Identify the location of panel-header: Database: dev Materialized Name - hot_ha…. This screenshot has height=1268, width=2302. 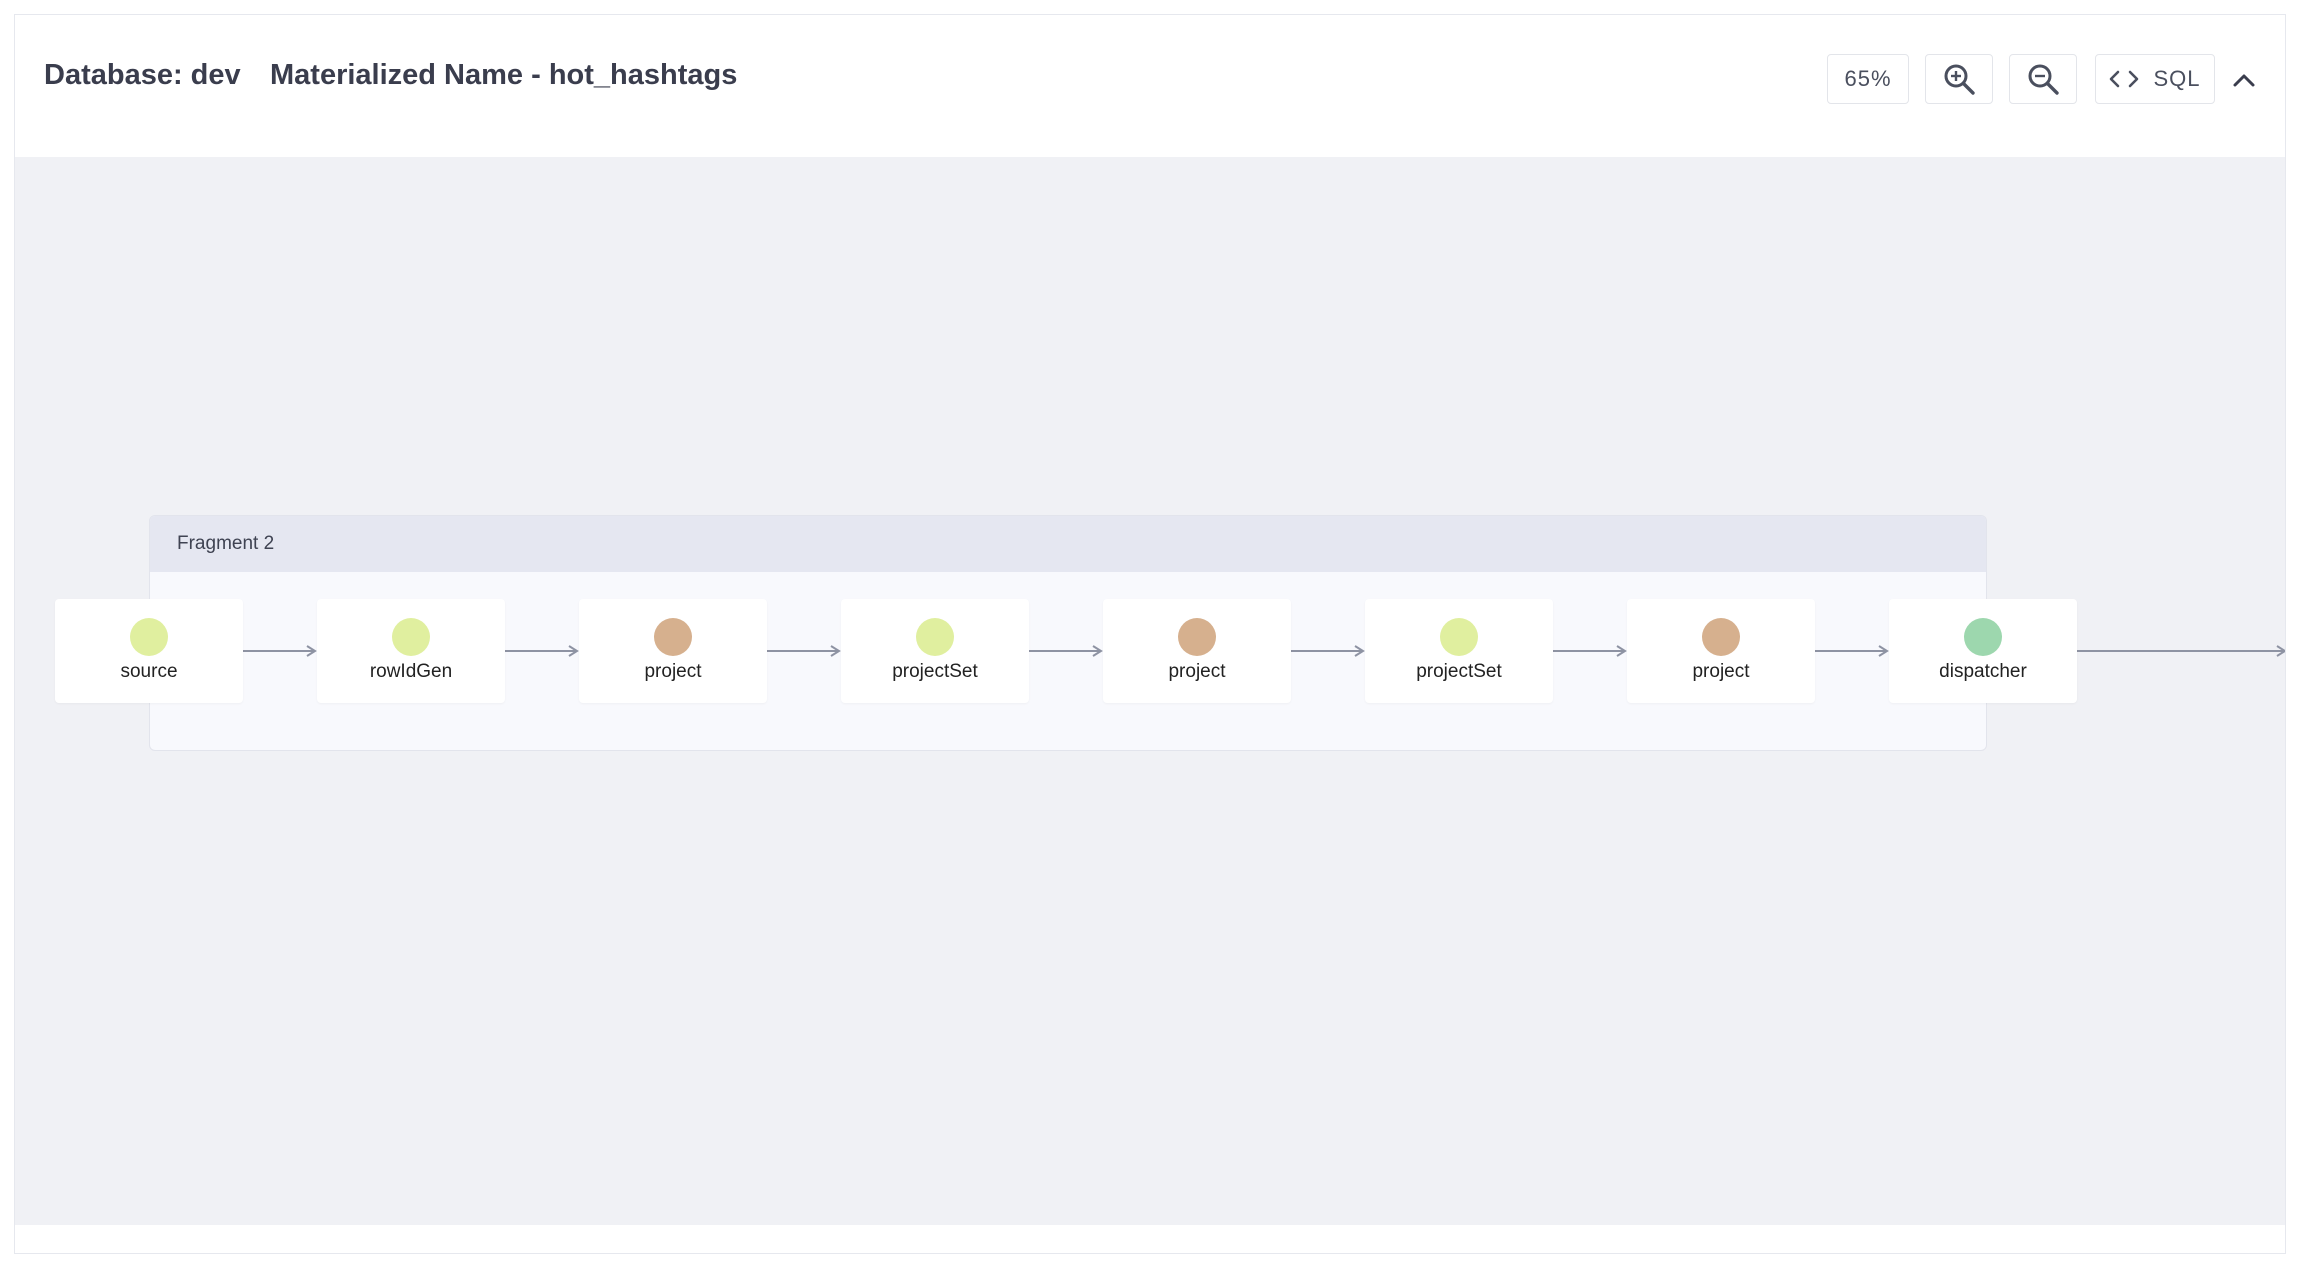
(1150, 86).